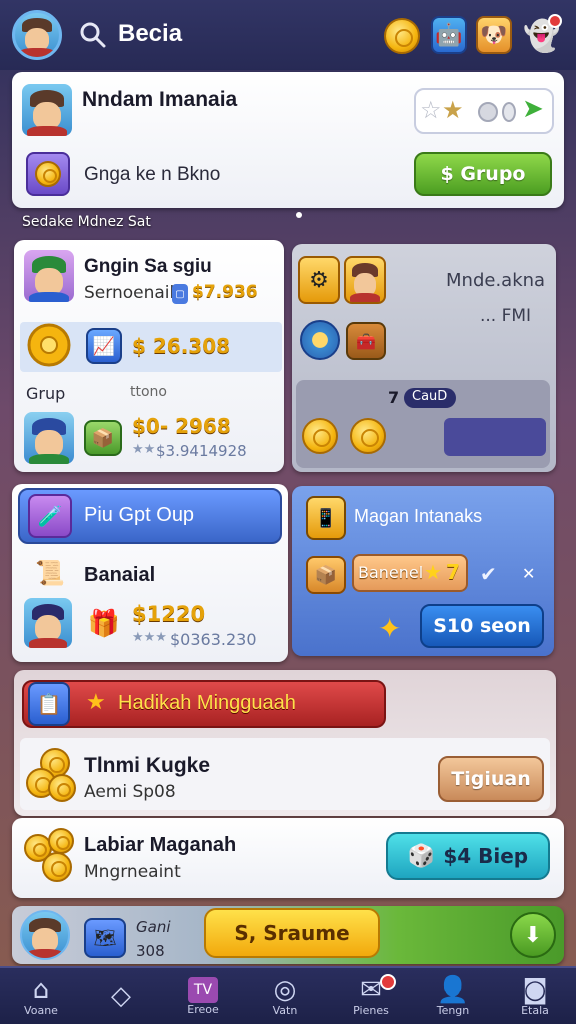 Image resolution: width=576 pixels, height=1024 pixels. Describe the element at coordinates (49, 704) in the screenshot. I see `task-icon: 📋` at that location.